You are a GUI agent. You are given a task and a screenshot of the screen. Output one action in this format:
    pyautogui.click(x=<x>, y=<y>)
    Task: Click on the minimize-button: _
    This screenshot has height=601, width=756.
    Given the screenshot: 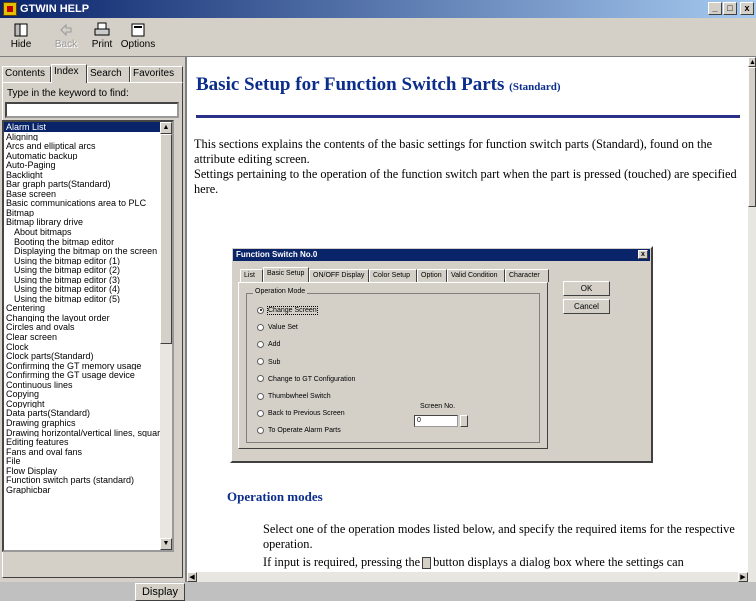 What is the action you would take?
    pyautogui.click(x=715, y=8)
    